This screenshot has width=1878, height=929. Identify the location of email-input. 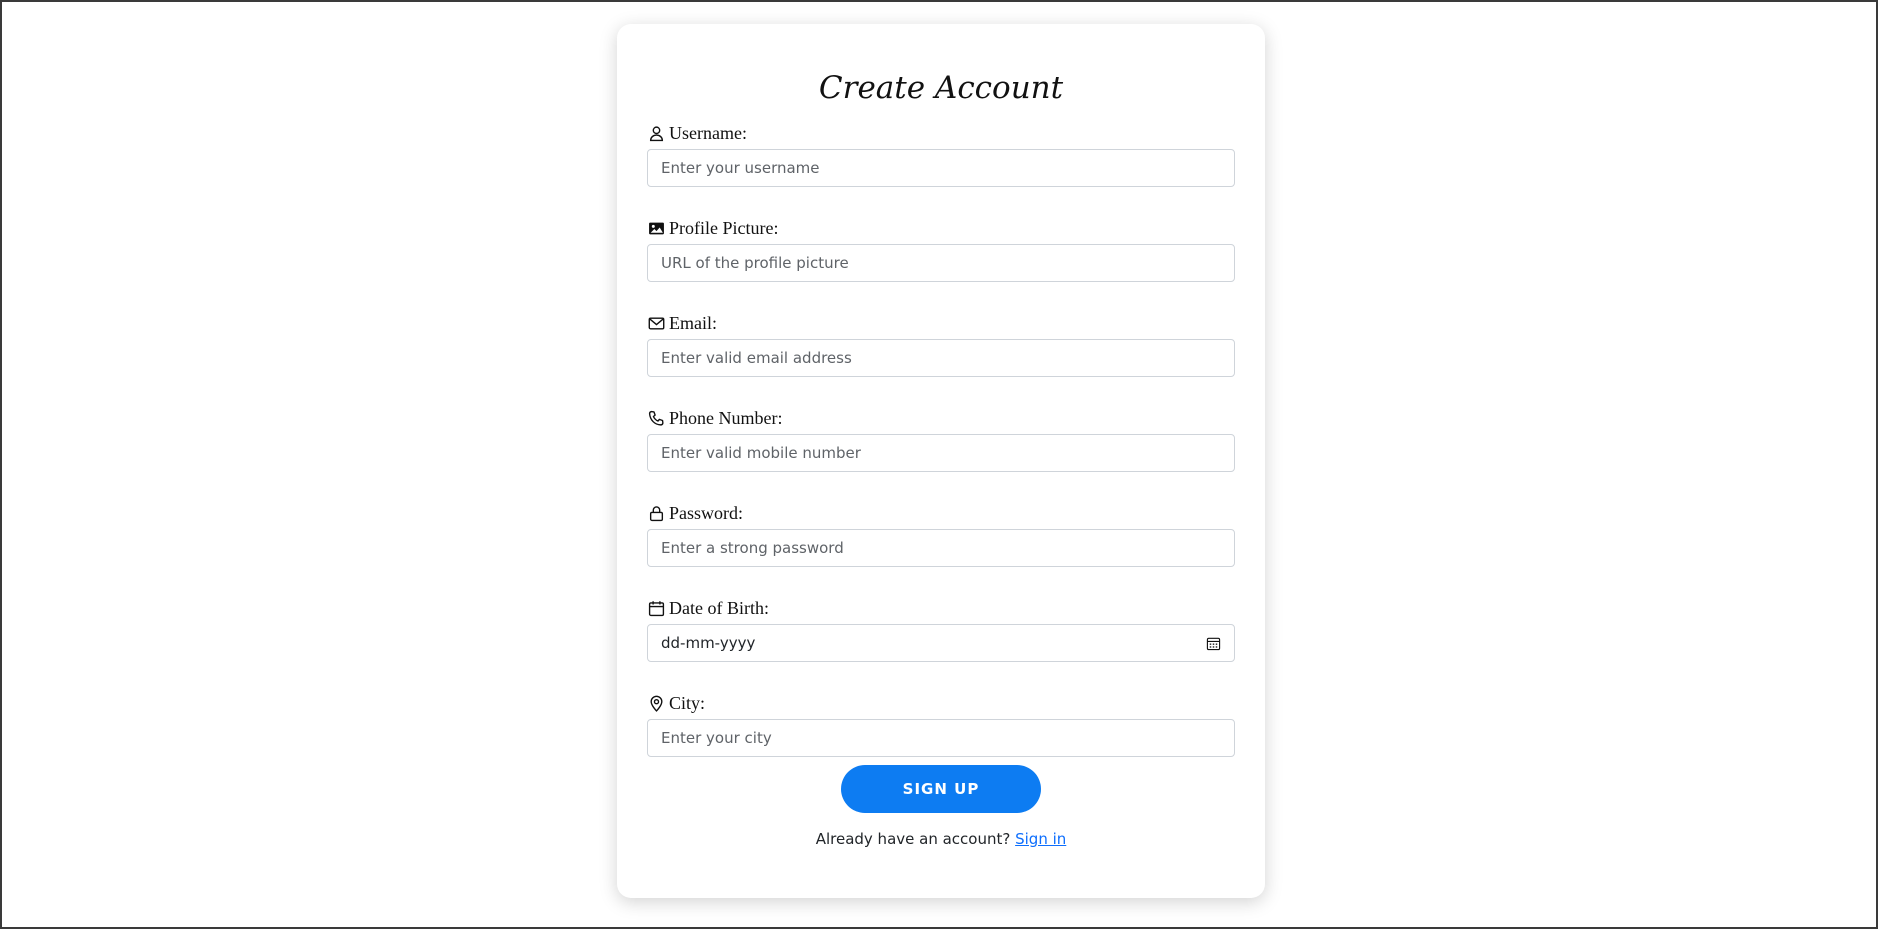
(941, 358).